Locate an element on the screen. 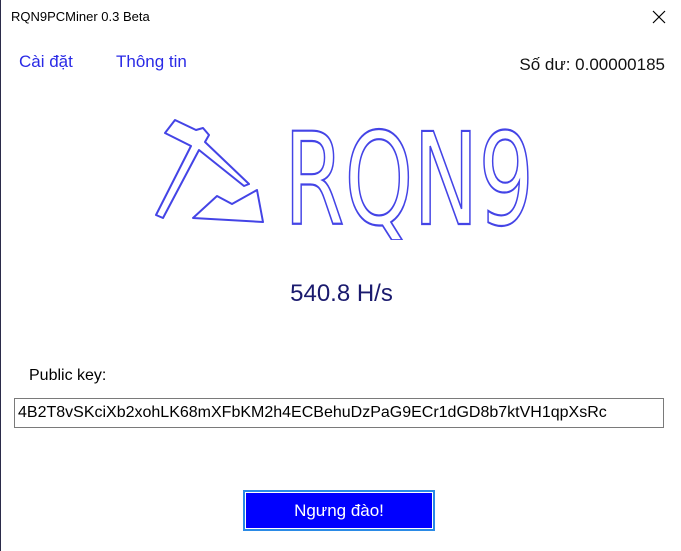 This screenshot has width=681, height=551. hashrate-display: 540.8 H/s is located at coordinates (341, 293).